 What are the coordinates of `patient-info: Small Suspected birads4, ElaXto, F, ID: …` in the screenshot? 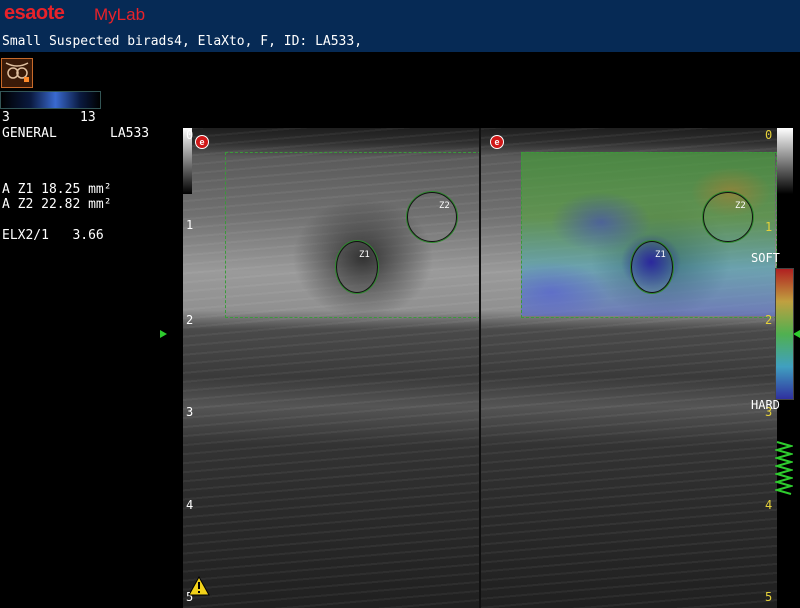 It's located at (182, 41).